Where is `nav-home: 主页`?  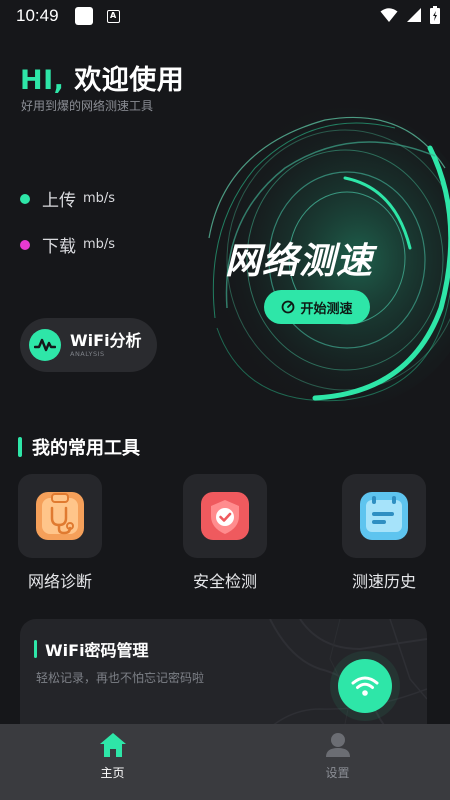
nav-home: 主页 is located at coordinates (112, 762).